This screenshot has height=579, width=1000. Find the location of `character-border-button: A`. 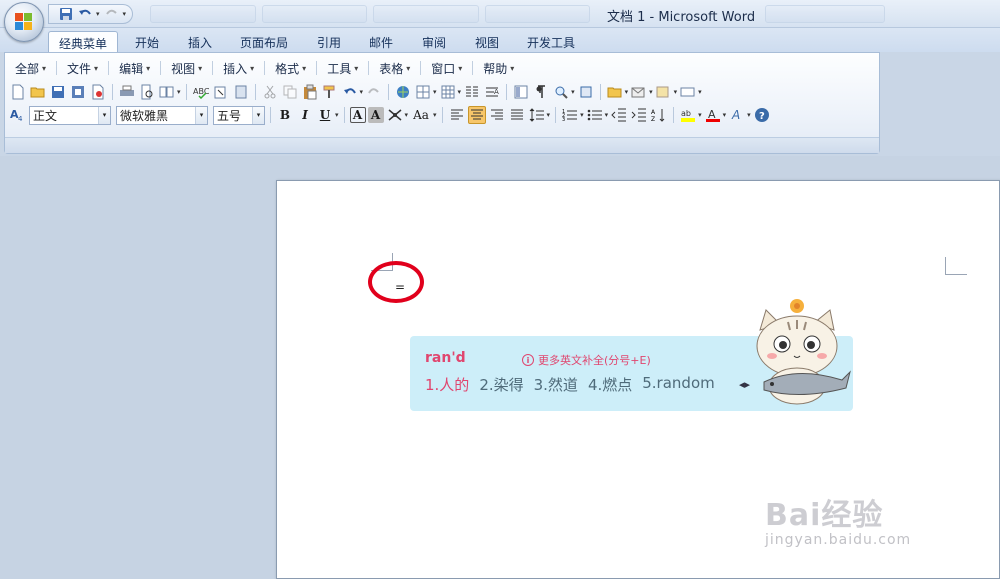

character-border-button: A is located at coordinates (357, 115).